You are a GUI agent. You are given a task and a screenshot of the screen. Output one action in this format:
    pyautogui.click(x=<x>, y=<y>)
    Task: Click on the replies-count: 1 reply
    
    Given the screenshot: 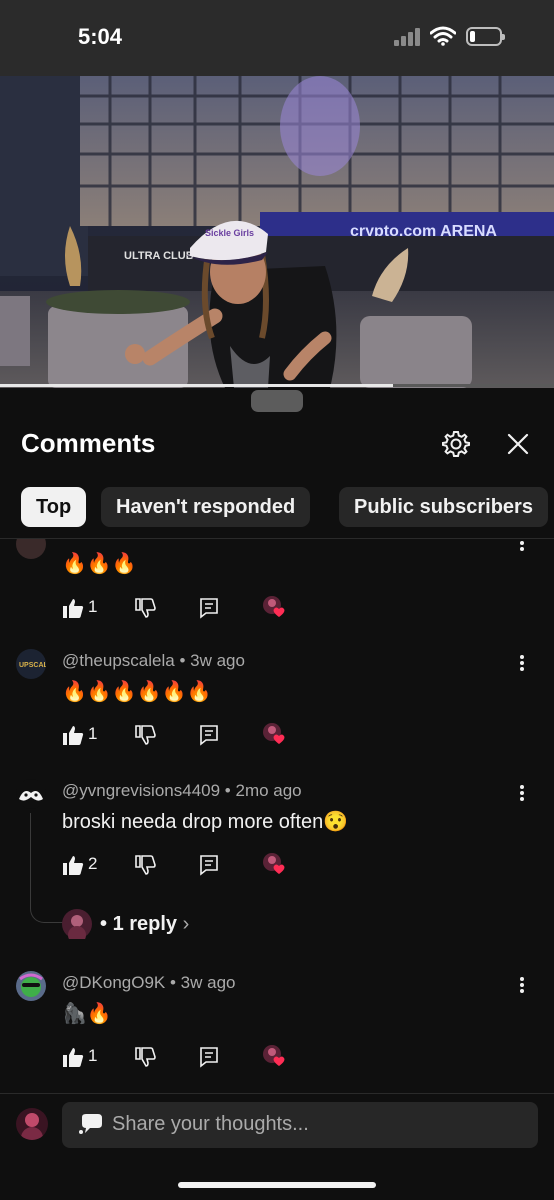 What is the action you would take?
    pyautogui.click(x=145, y=924)
    